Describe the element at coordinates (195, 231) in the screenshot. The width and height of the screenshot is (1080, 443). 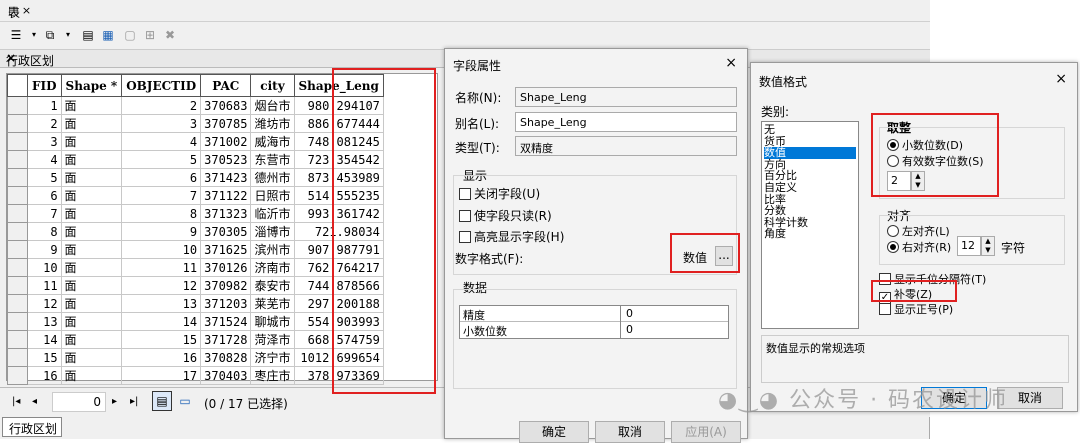
I see `table-row: 8 面 9 370305 淄博市 721.98034` at that location.